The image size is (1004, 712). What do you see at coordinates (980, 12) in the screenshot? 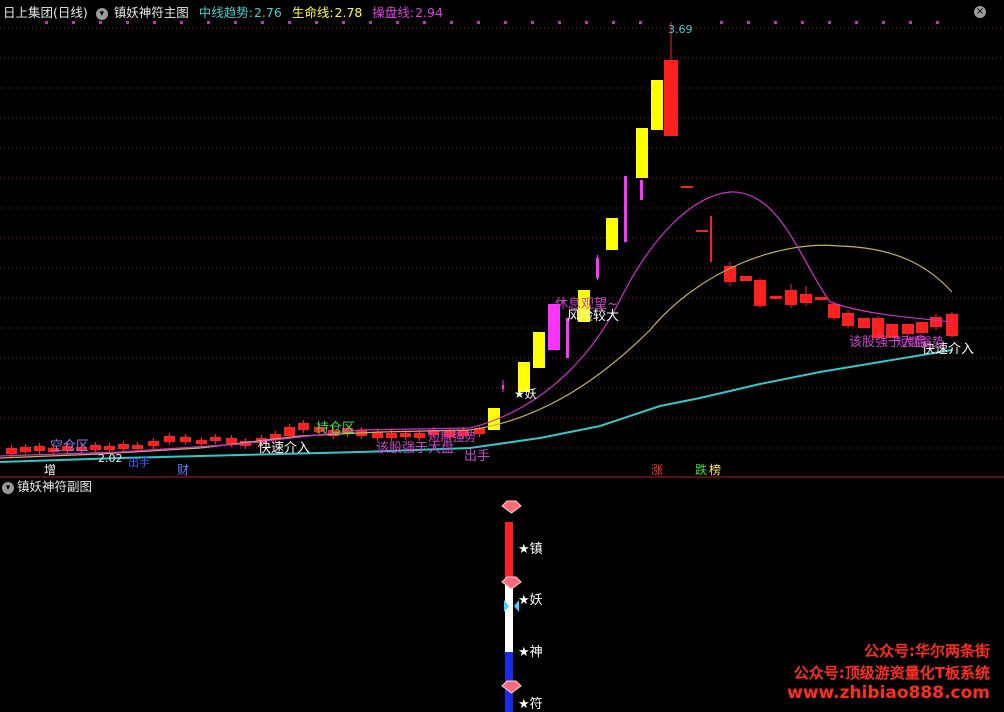
I see `close-icon: ×` at bounding box center [980, 12].